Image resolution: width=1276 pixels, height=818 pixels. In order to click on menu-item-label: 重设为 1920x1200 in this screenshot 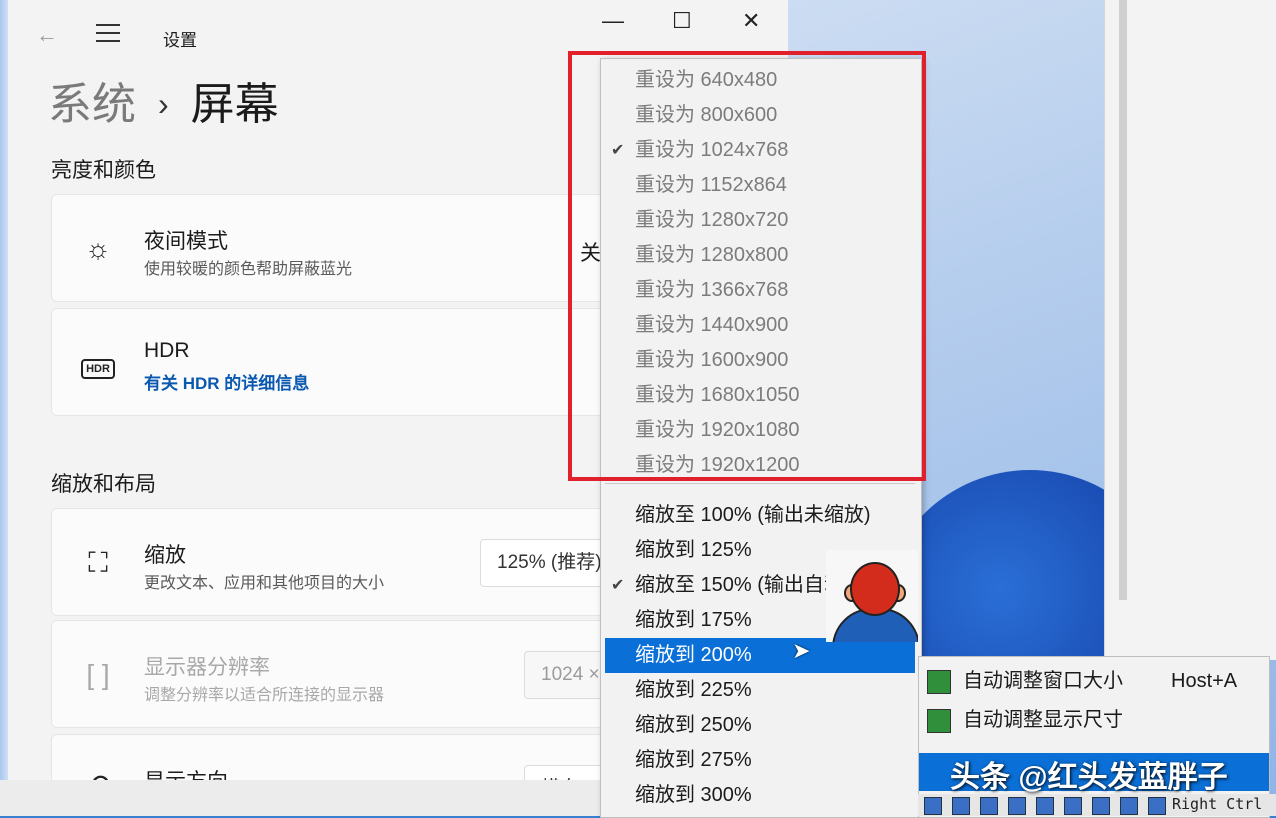, I will do `click(717, 465)`.